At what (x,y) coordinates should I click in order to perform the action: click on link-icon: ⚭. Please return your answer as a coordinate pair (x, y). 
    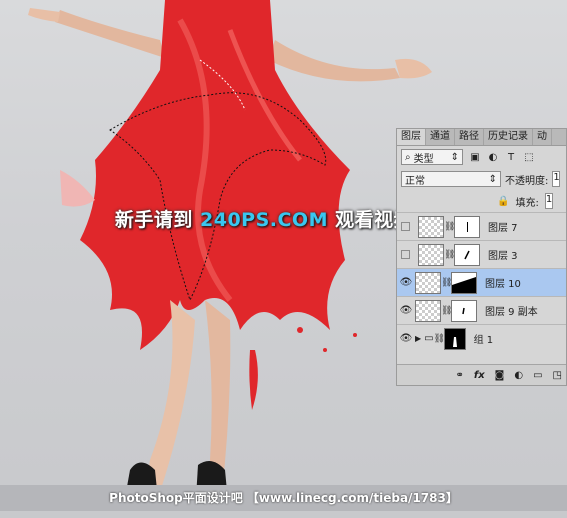
    Looking at the image, I should click on (459, 375).